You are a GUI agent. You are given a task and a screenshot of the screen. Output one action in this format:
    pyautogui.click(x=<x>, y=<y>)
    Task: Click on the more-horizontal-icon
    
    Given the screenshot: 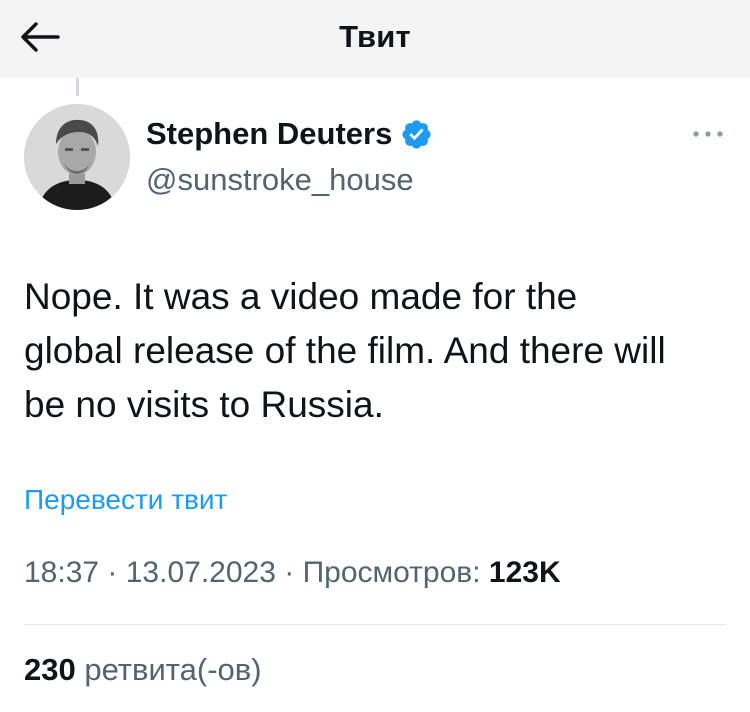 What is the action you would take?
    pyautogui.click(x=708, y=134)
    